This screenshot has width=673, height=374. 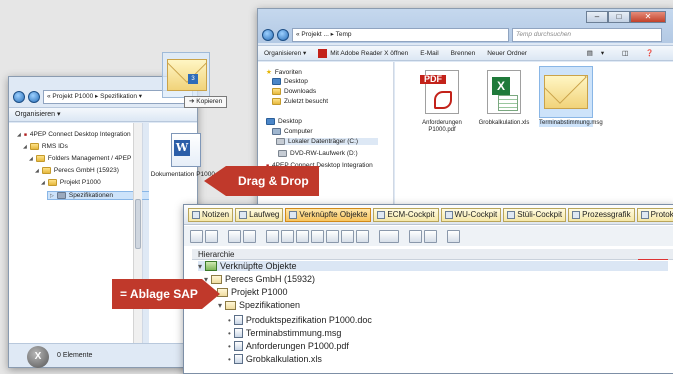 I want to click on tree-item-rms-ids: ◢ RMS IDs, so click(x=45, y=146).